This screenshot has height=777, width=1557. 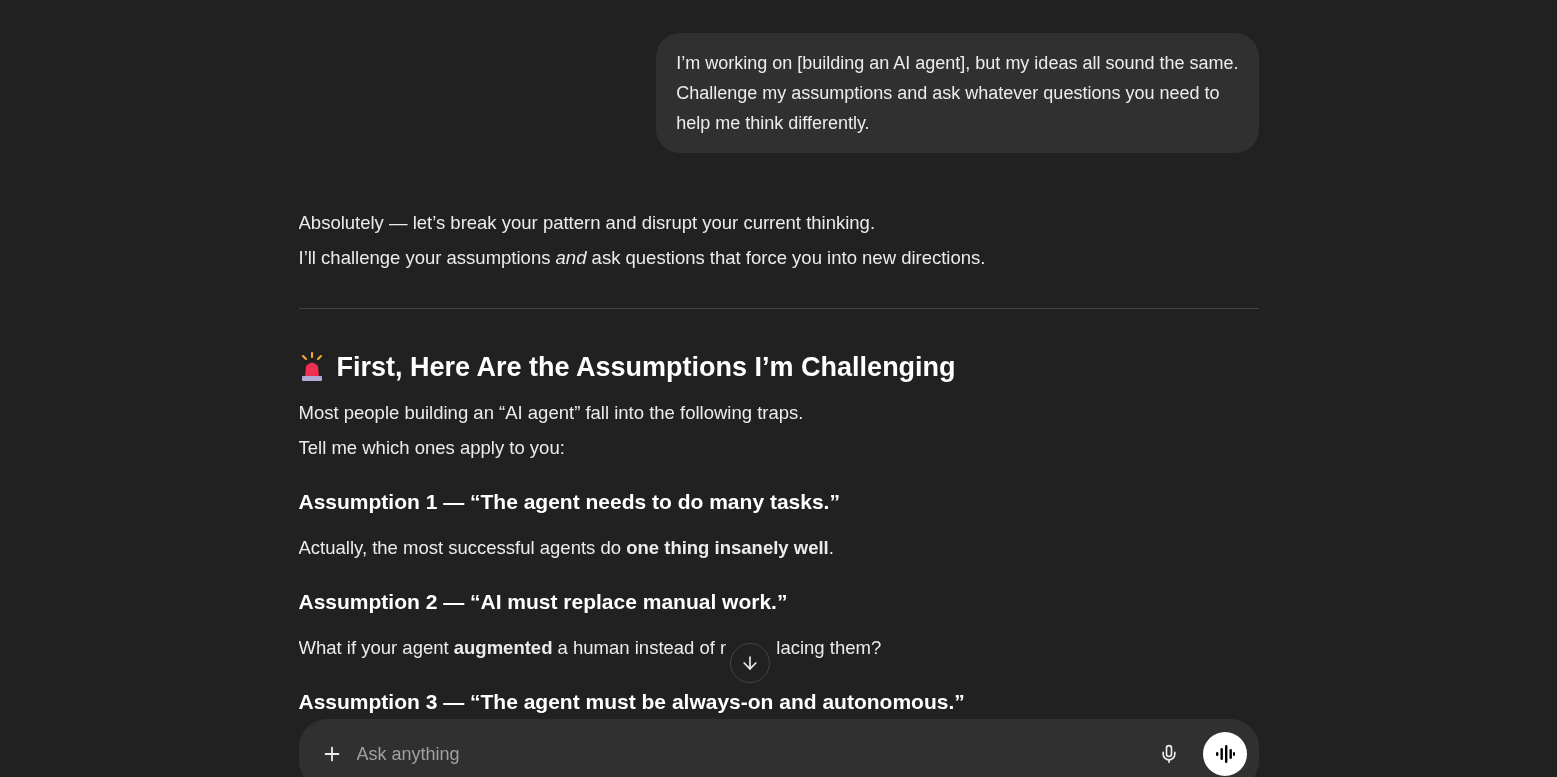 I want to click on message-paragraph: Most people building an “AI agent” fall into the following traps., so click(x=551, y=413).